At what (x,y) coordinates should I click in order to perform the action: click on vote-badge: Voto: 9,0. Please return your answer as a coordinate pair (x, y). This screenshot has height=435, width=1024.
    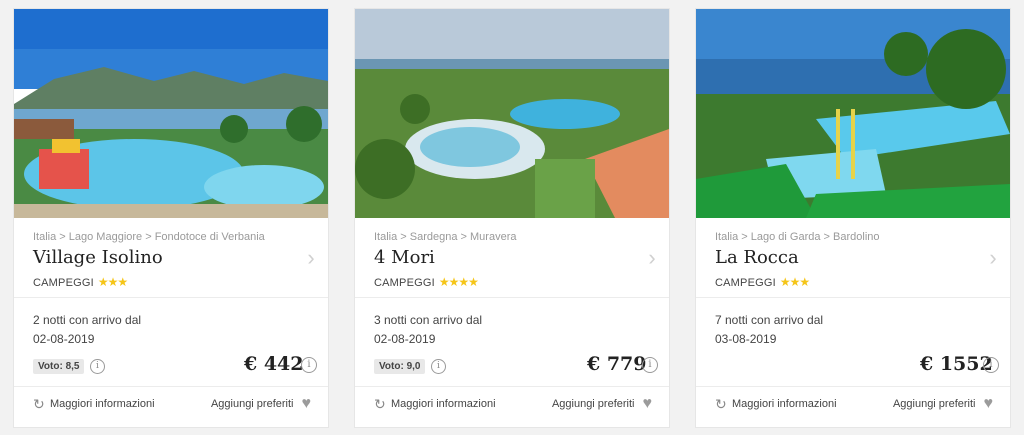
    Looking at the image, I should click on (400, 366).